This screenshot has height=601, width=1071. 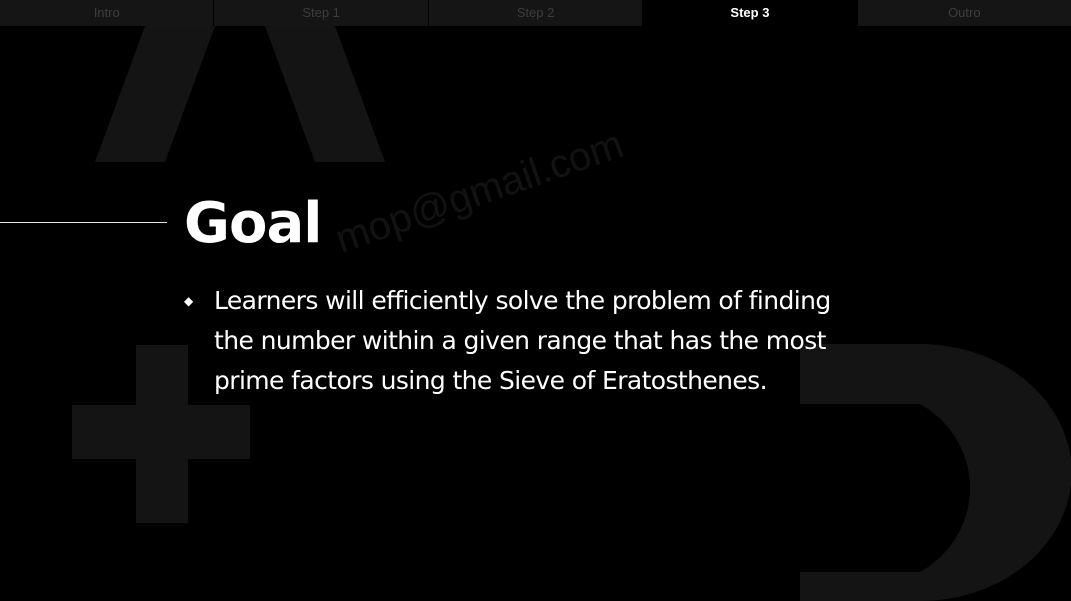 I want to click on step-tab-bar: Intro Step 1 Step 2 Step 3 Outro, so click(x=535, y=13).